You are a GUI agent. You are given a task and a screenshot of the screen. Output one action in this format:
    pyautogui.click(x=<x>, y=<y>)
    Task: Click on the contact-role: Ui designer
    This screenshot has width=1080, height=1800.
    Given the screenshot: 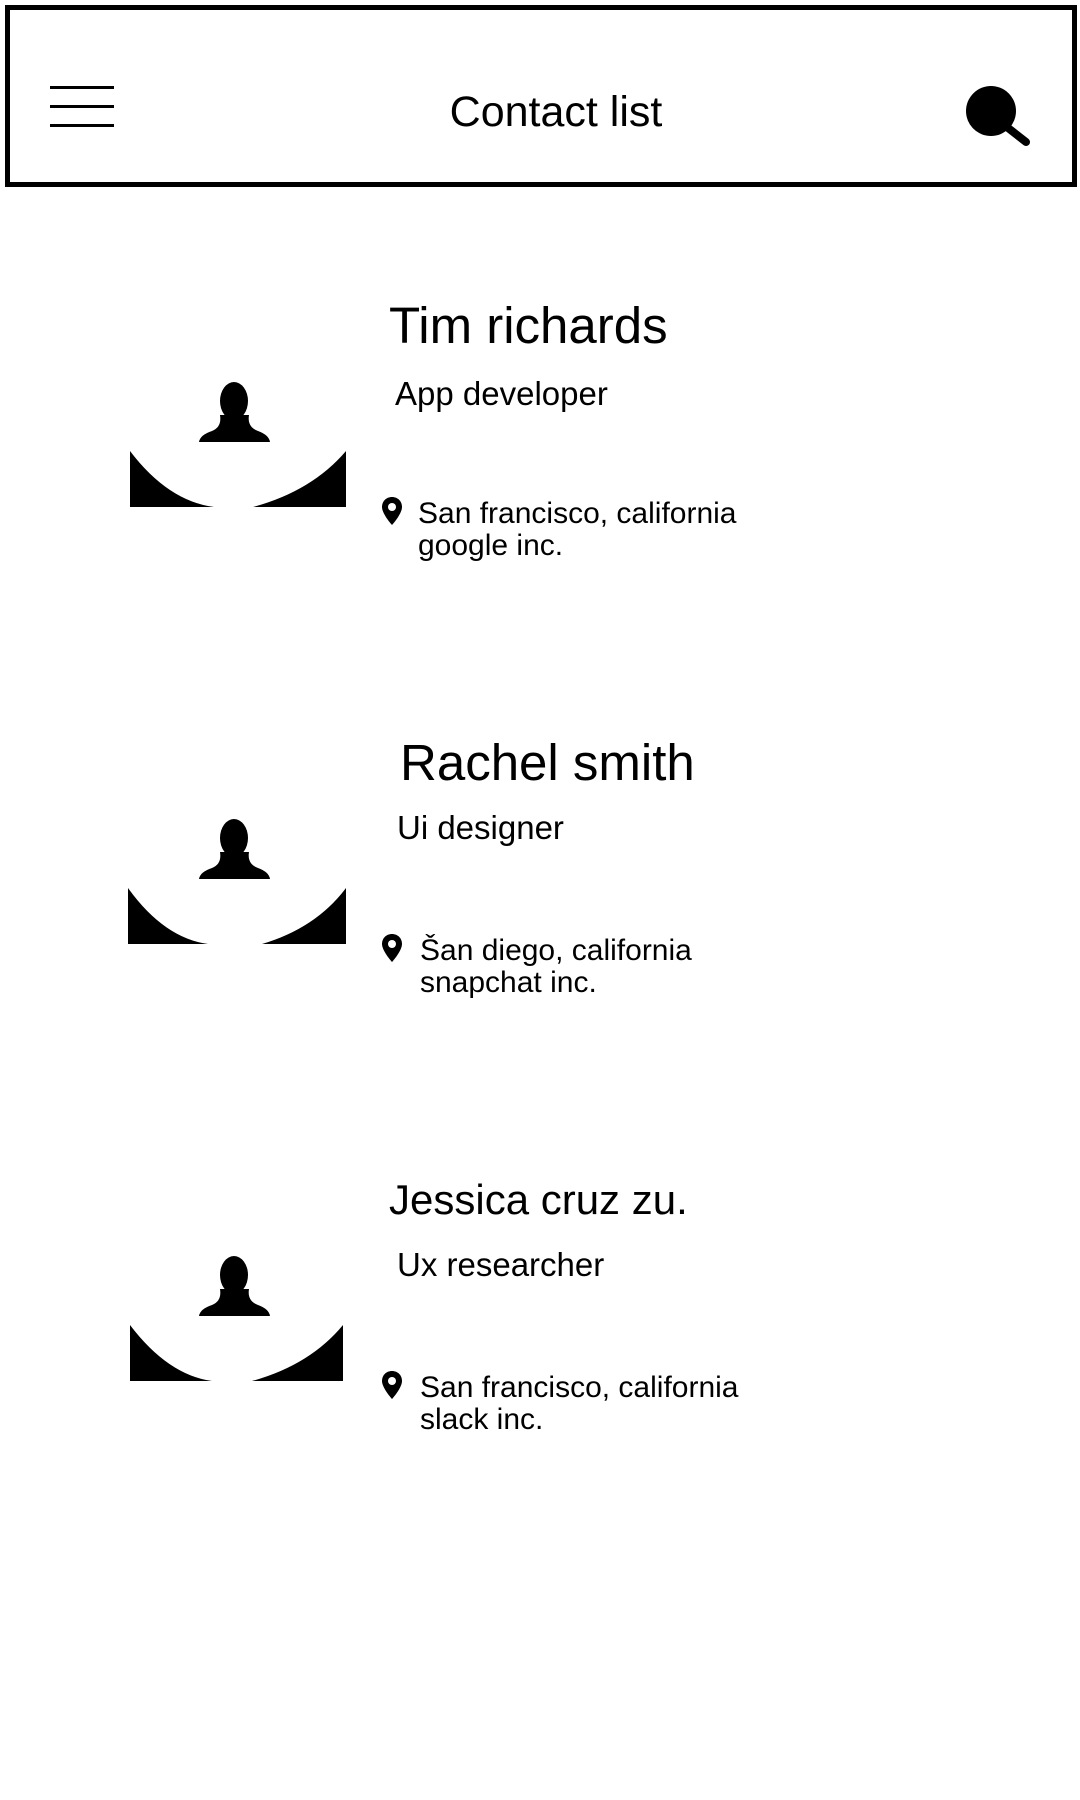 What is the action you would take?
    pyautogui.click(x=480, y=827)
    